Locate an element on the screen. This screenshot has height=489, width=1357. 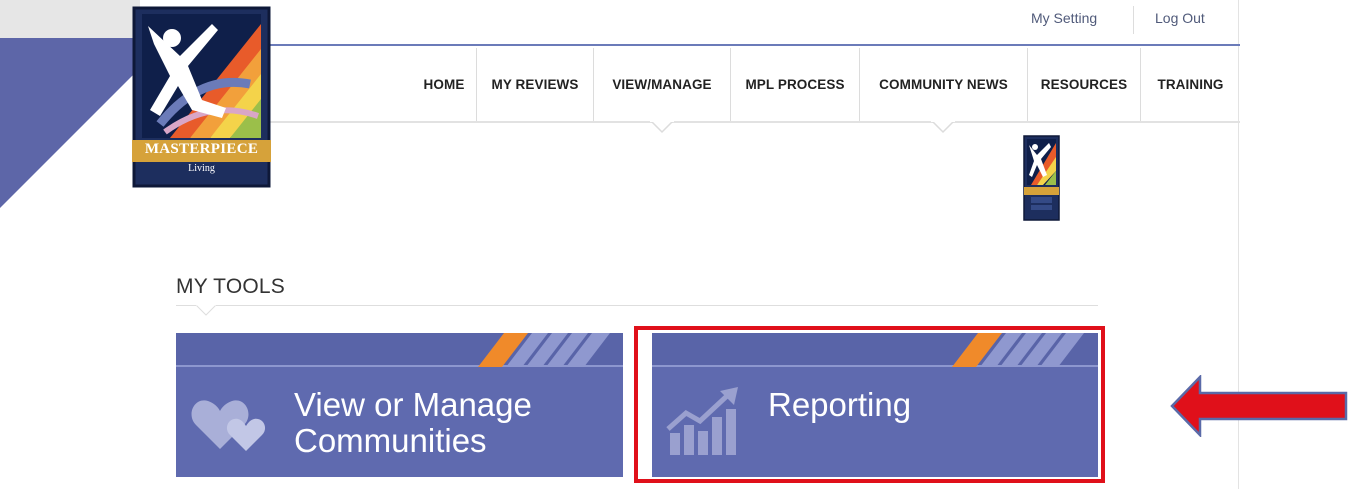
nav-item-home: HOME is located at coordinates (444, 84).